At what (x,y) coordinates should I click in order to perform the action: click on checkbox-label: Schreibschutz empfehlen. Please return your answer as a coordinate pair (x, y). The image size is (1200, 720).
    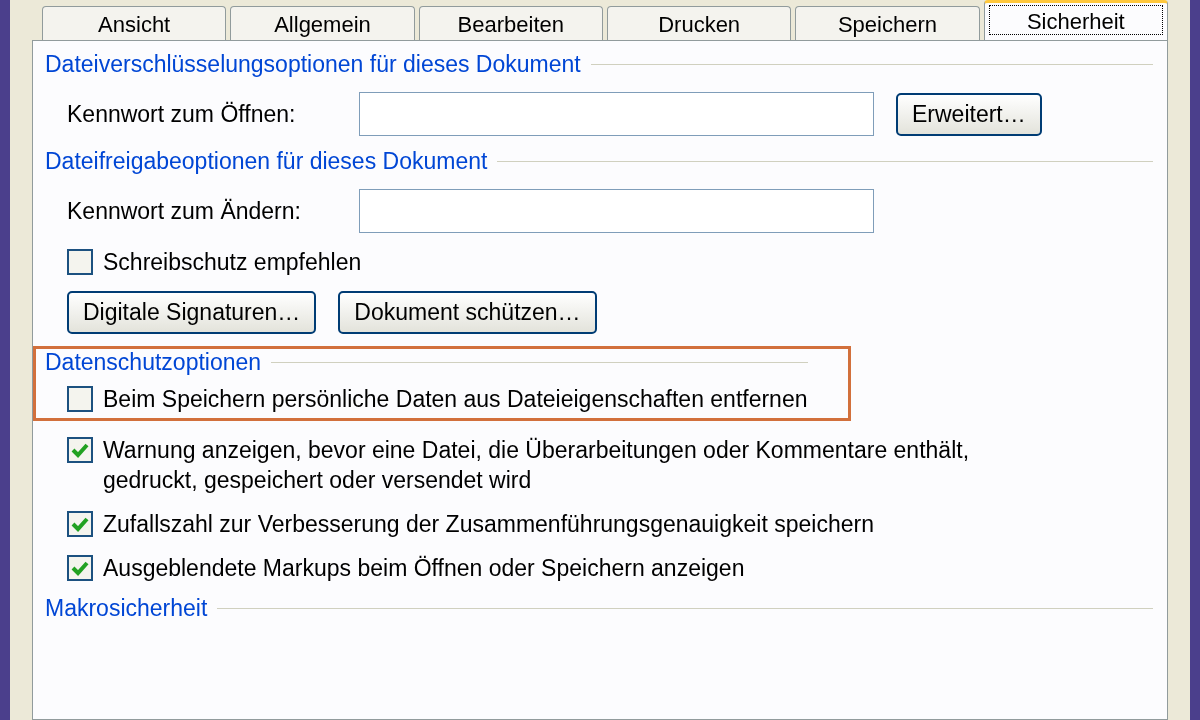
    Looking at the image, I should click on (232, 262).